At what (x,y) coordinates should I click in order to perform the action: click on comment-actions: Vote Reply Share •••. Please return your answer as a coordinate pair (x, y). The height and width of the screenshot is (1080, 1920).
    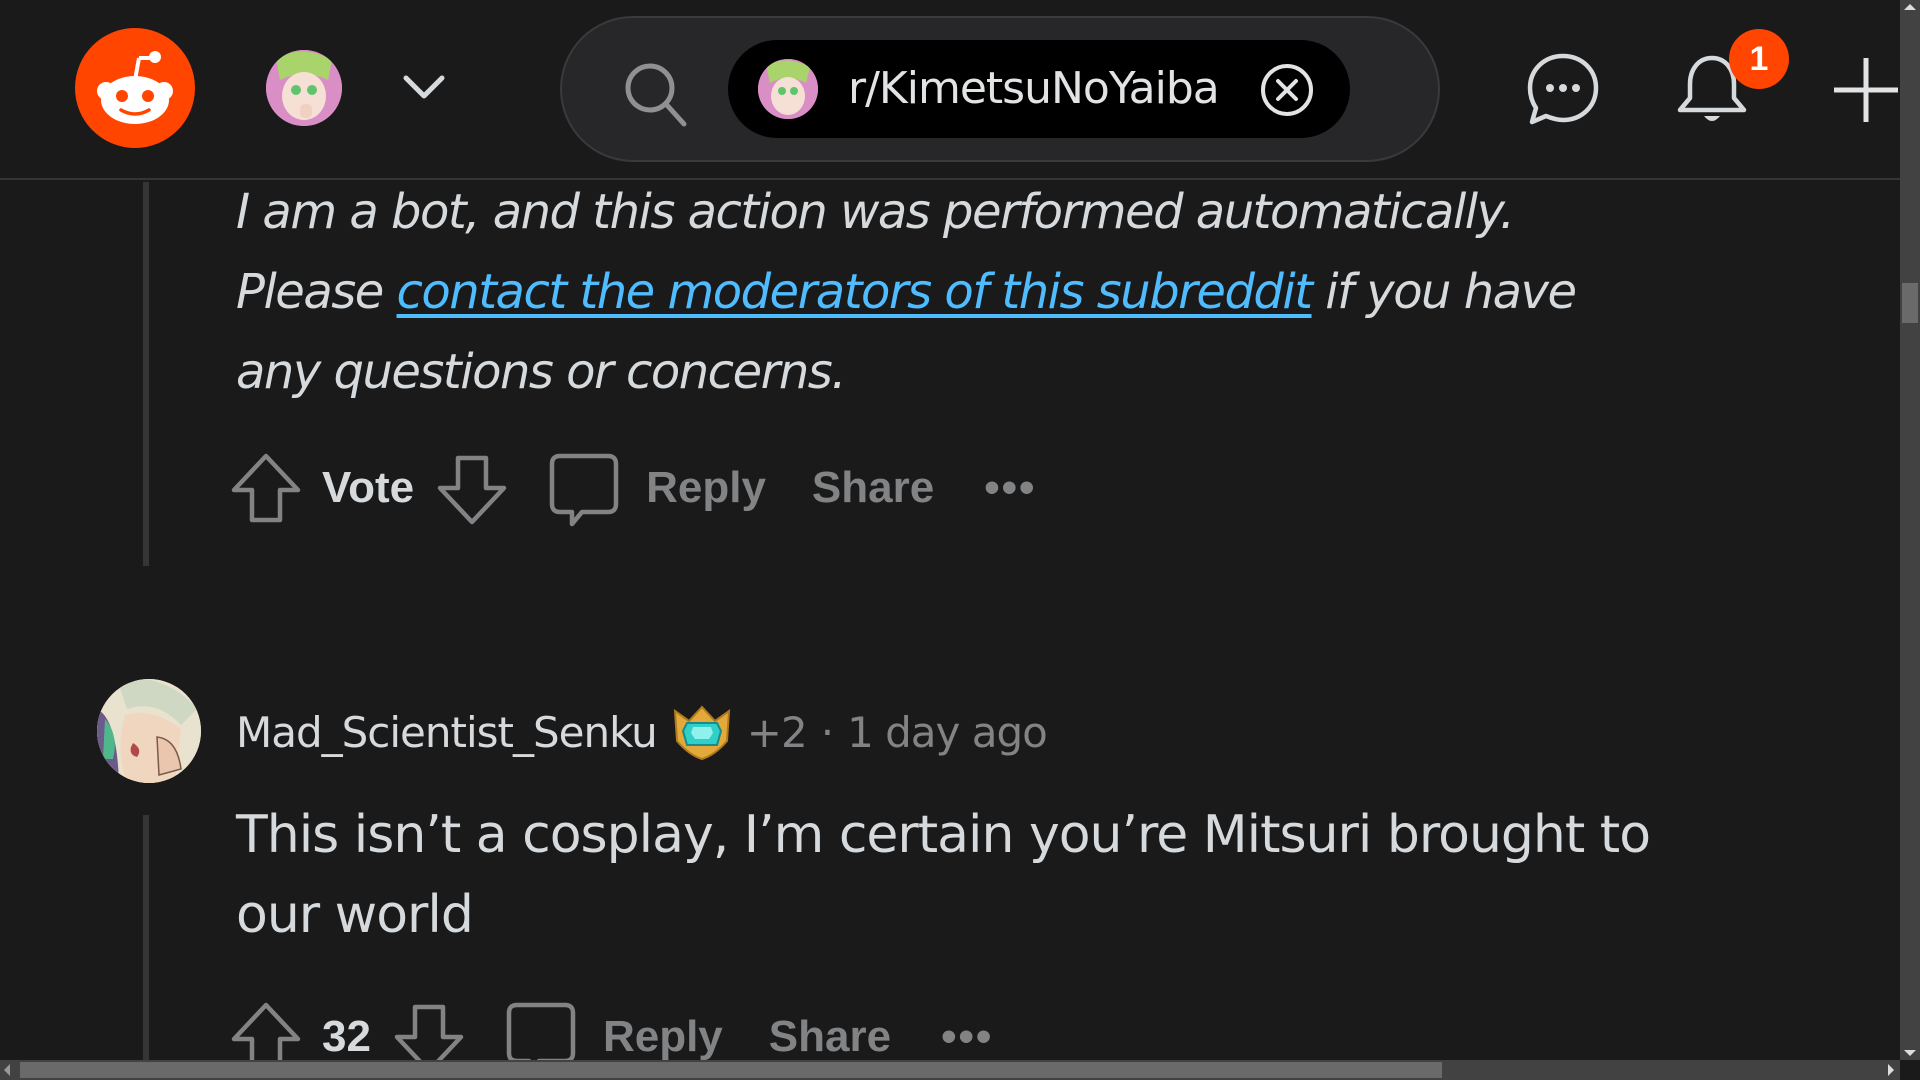
    Looking at the image, I should click on (632, 488).